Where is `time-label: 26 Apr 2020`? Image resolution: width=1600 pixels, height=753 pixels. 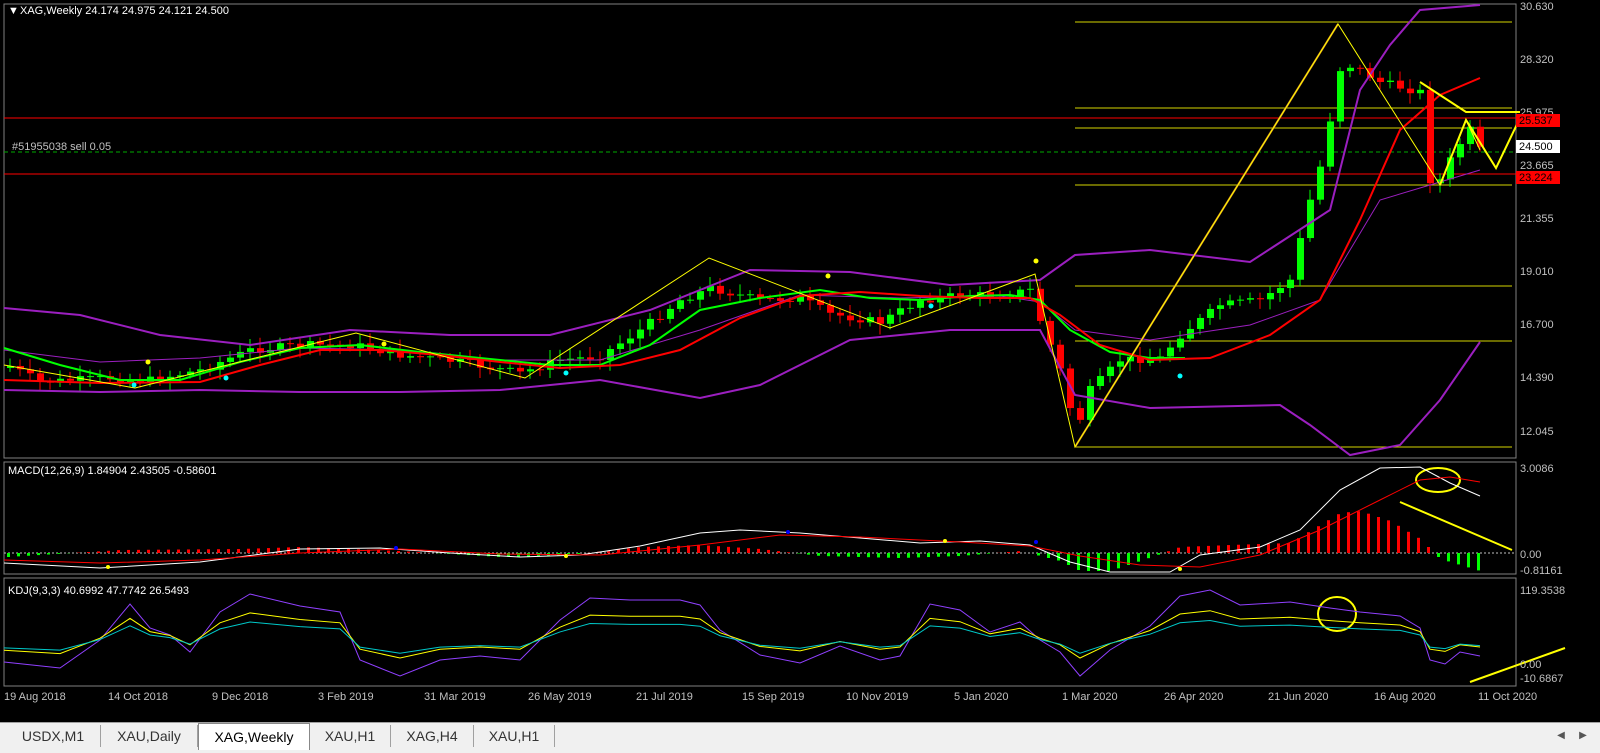 time-label: 26 Apr 2020 is located at coordinates (1193, 697).